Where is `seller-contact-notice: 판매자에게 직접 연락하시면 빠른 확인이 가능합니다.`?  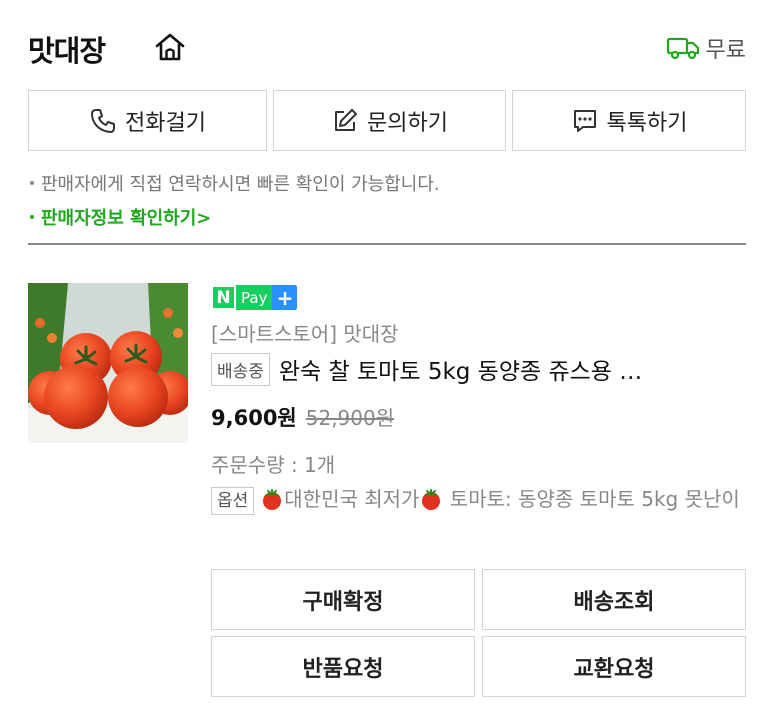
seller-contact-notice: 판매자에게 직접 연락하시면 빠른 확인이 가능합니다. is located at coordinates (235, 183).